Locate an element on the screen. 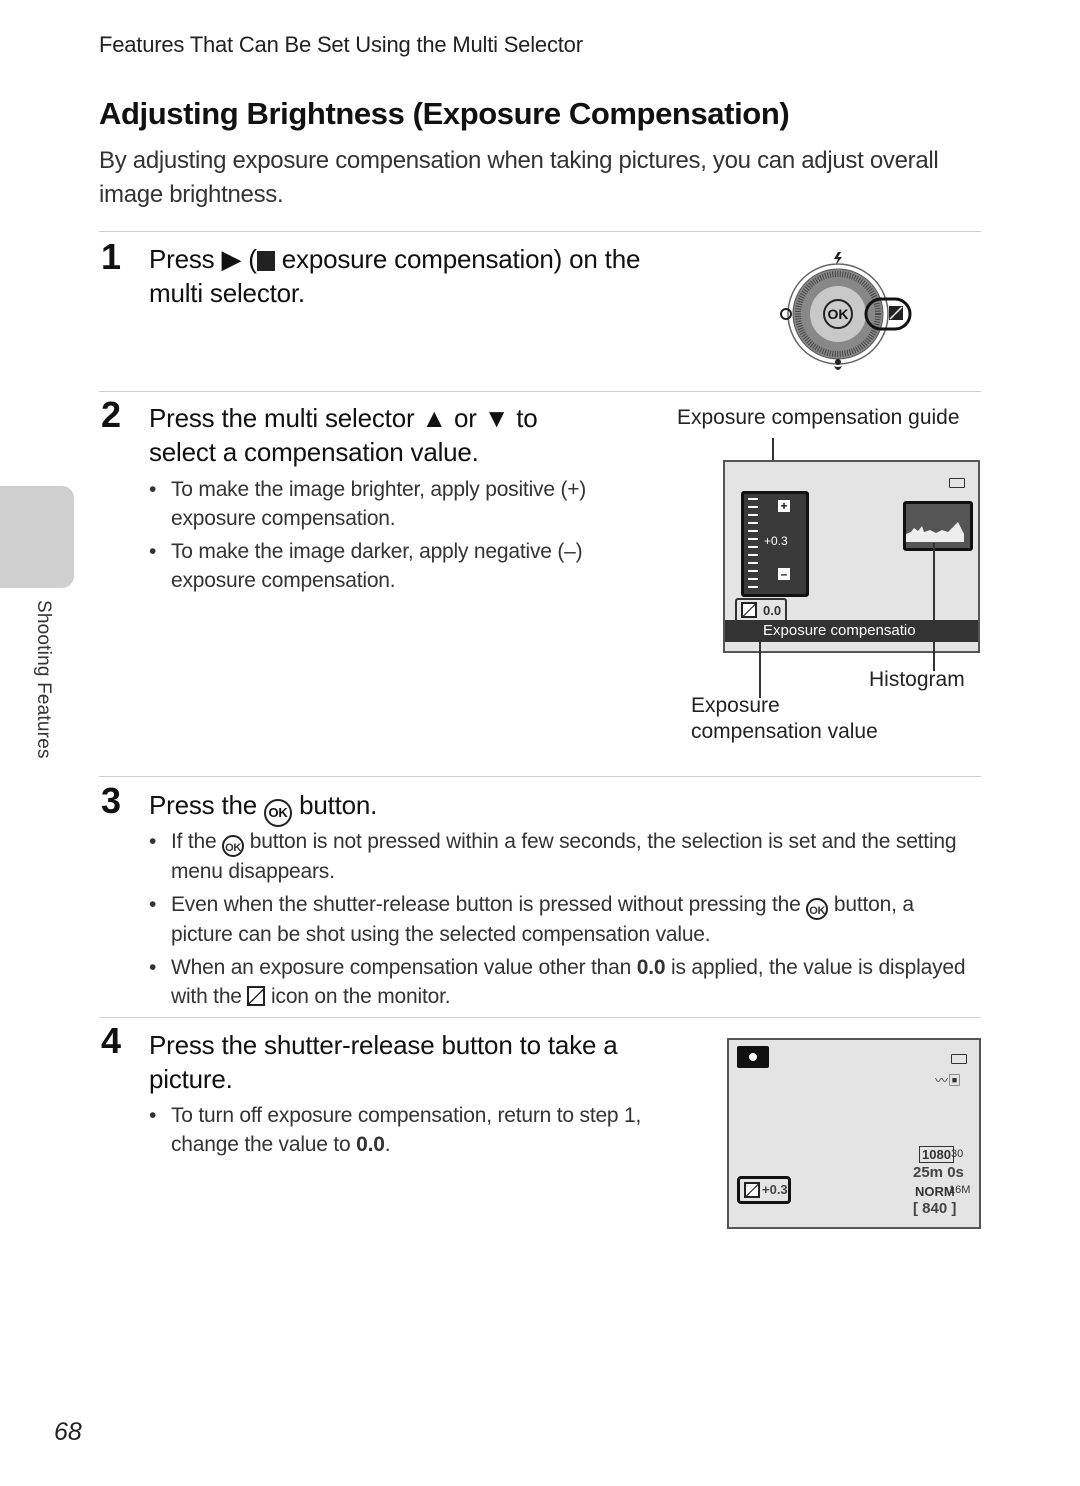  step-3-number: 3 is located at coordinates (111, 800).